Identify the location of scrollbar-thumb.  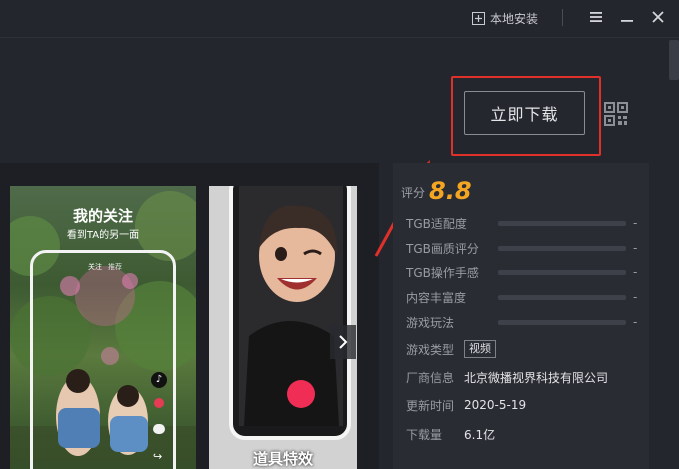
(674, 60).